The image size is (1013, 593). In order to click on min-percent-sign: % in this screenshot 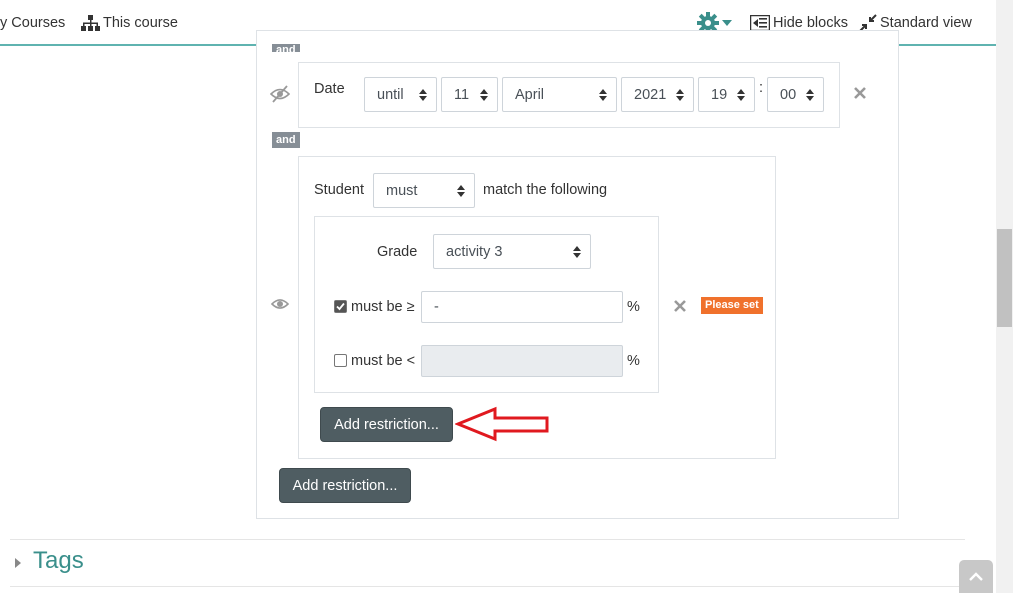, I will do `click(633, 307)`.